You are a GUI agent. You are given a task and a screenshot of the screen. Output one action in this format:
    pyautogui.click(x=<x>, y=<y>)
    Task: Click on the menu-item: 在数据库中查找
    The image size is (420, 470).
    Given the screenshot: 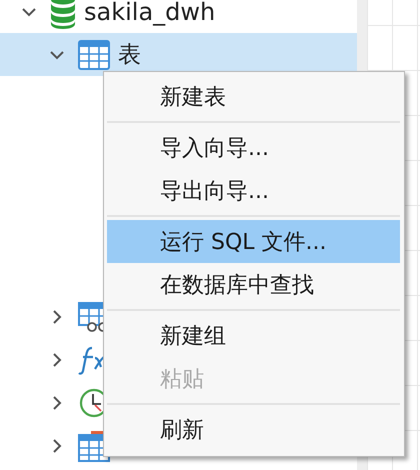 What is the action you would take?
    pyautogui.click(x=253, y=284)
    